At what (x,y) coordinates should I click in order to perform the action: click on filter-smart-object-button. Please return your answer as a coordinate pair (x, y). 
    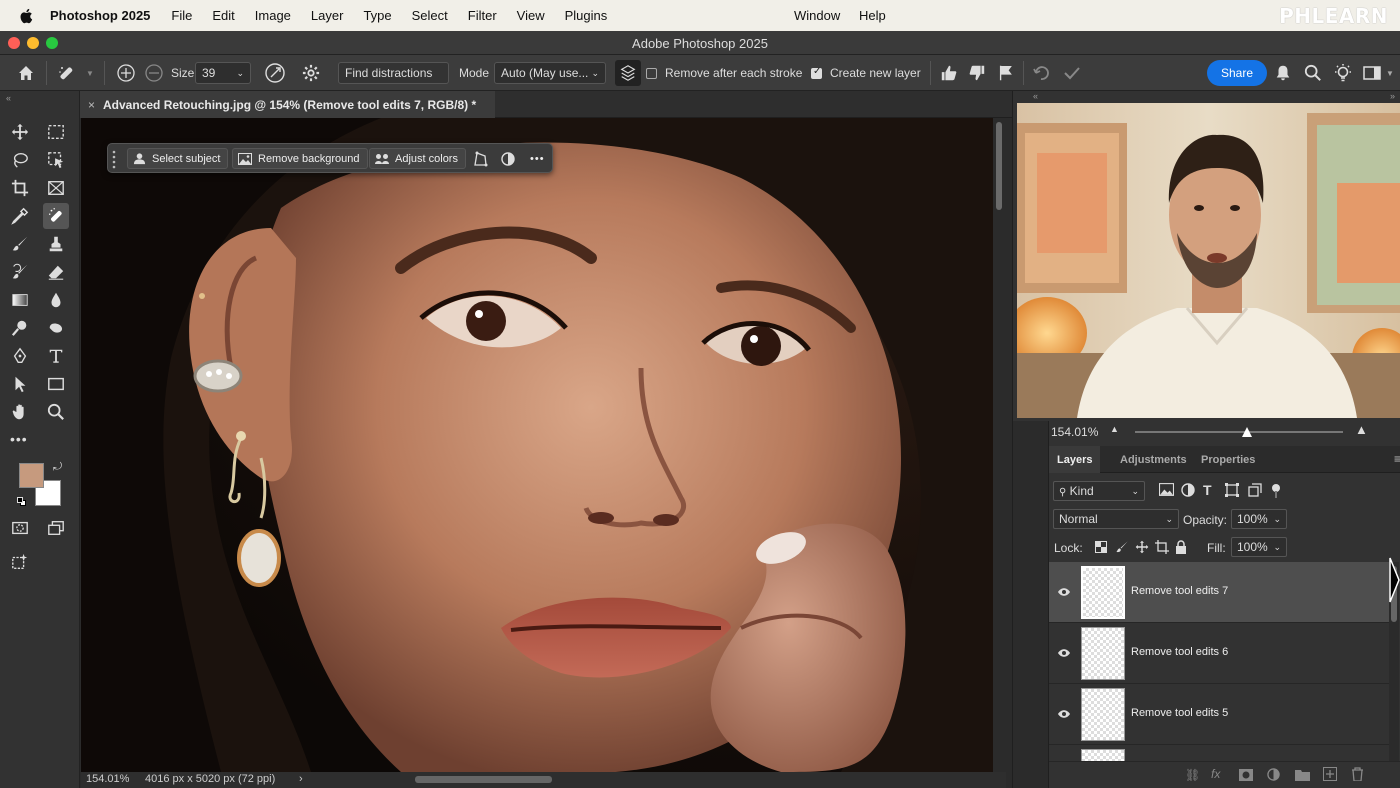
    Looking at the image, I should click on (1255, 490).